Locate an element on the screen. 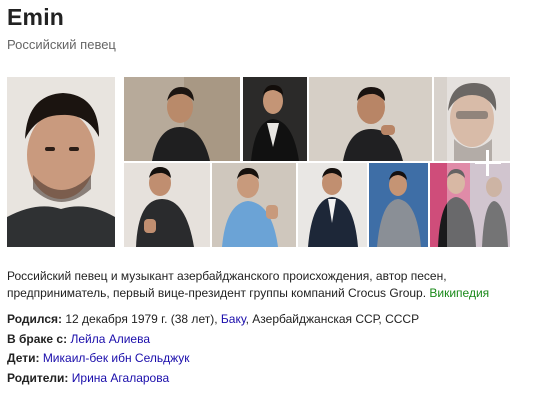  fact-born-label: Родился: is located at coordinates (35, 319).